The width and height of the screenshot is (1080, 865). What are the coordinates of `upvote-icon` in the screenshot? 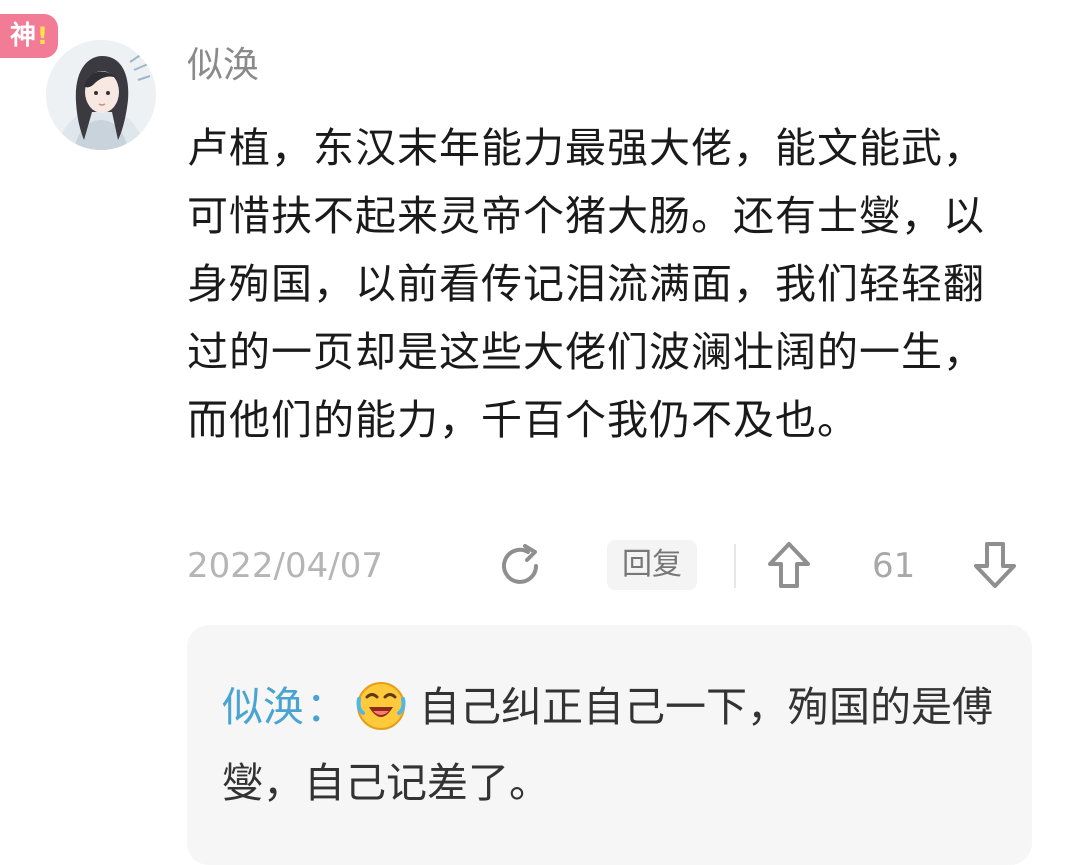 It's located at (789, 565).